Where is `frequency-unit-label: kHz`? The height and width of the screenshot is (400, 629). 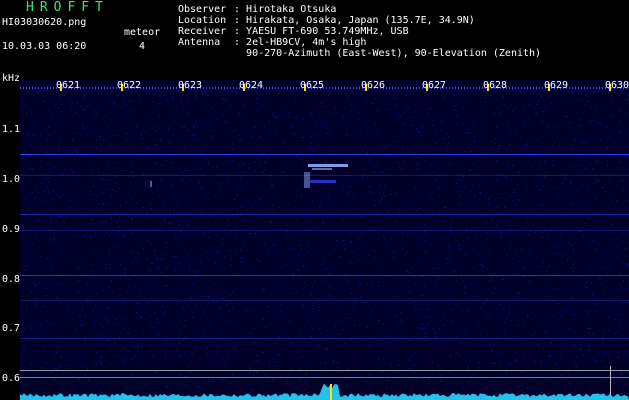 frequency-unit-label: kHz is located at coordinates (11, 78).